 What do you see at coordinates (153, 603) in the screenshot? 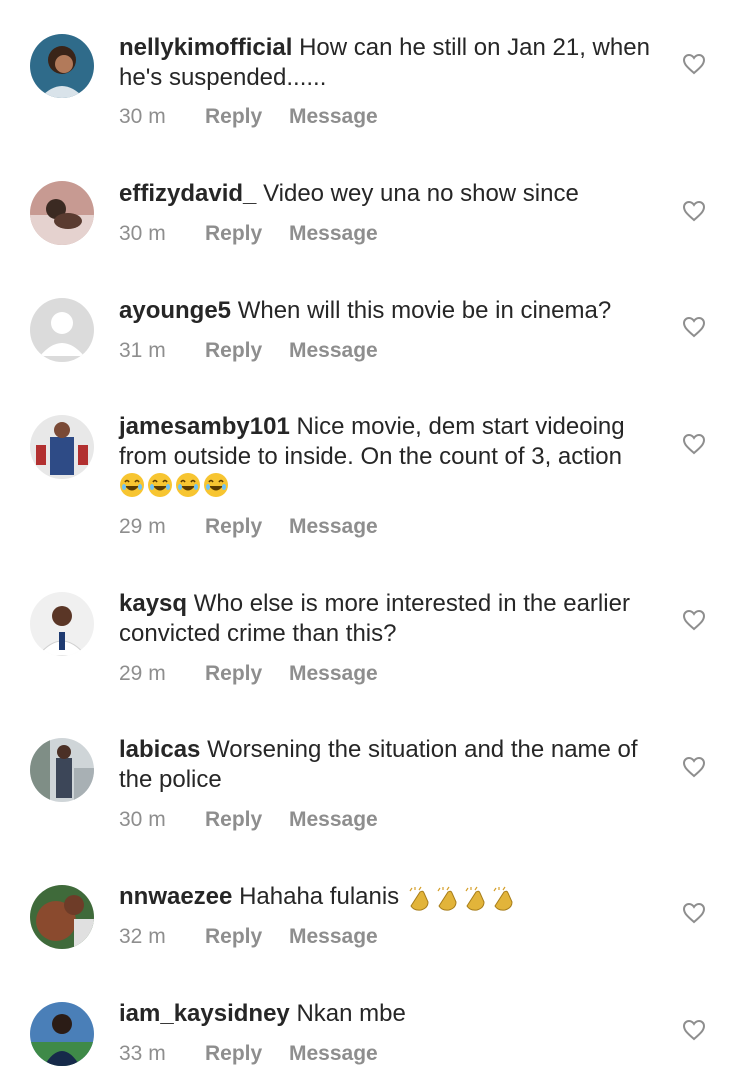
I see `comment-username: kaysq` at bounding box center [153, 603].